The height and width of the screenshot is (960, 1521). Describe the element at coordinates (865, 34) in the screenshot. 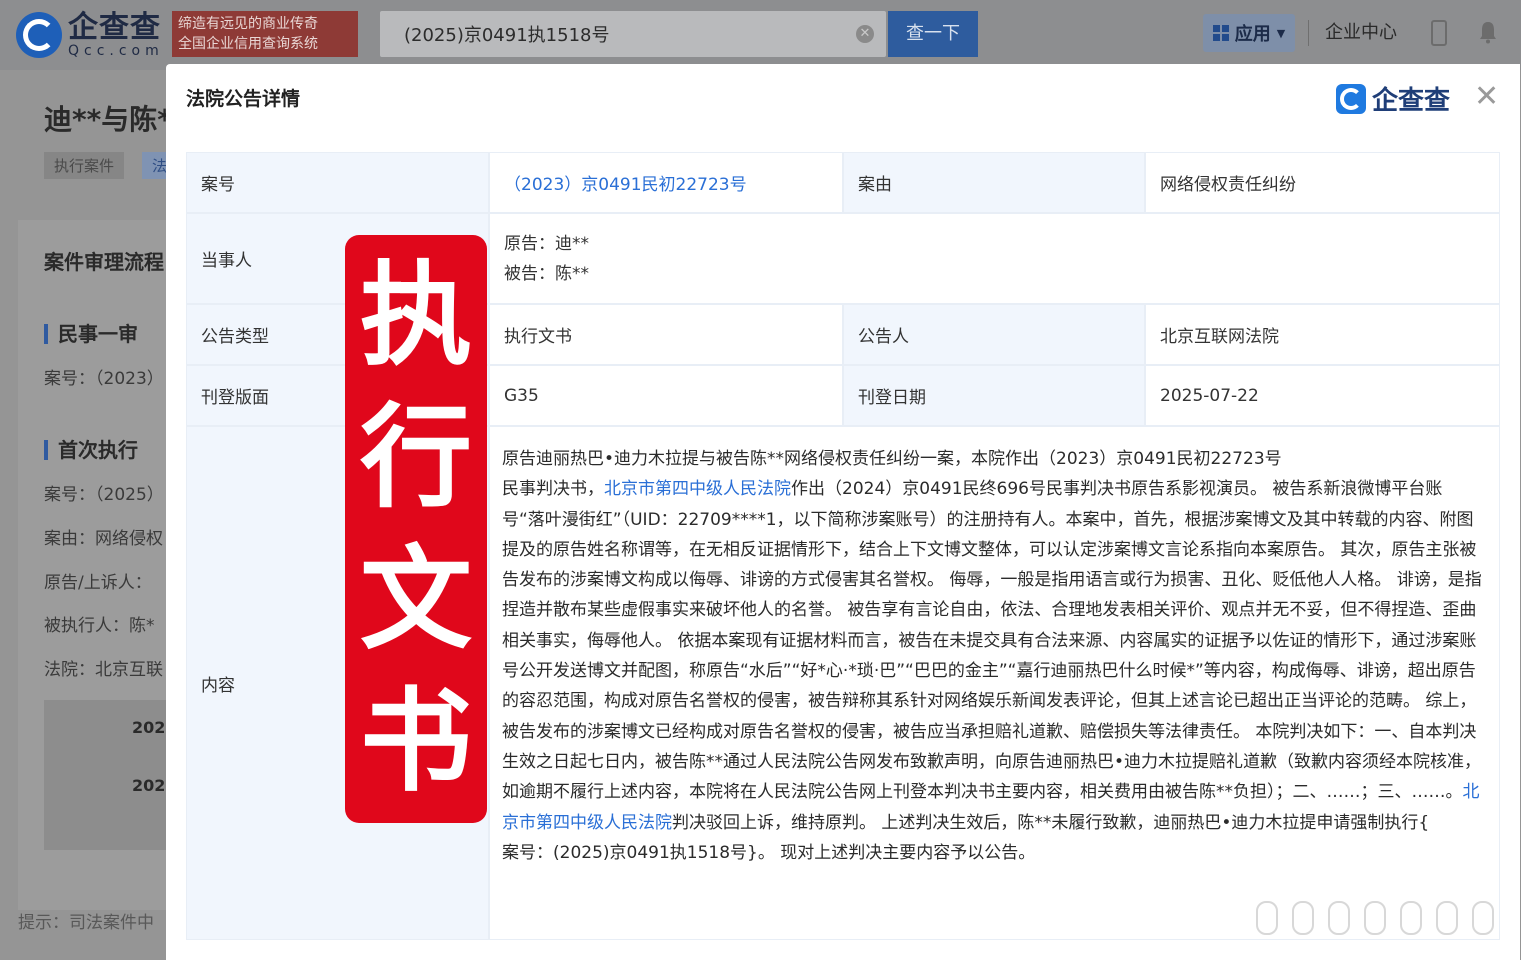

I see `clear-search-icon: ✕` at that location.